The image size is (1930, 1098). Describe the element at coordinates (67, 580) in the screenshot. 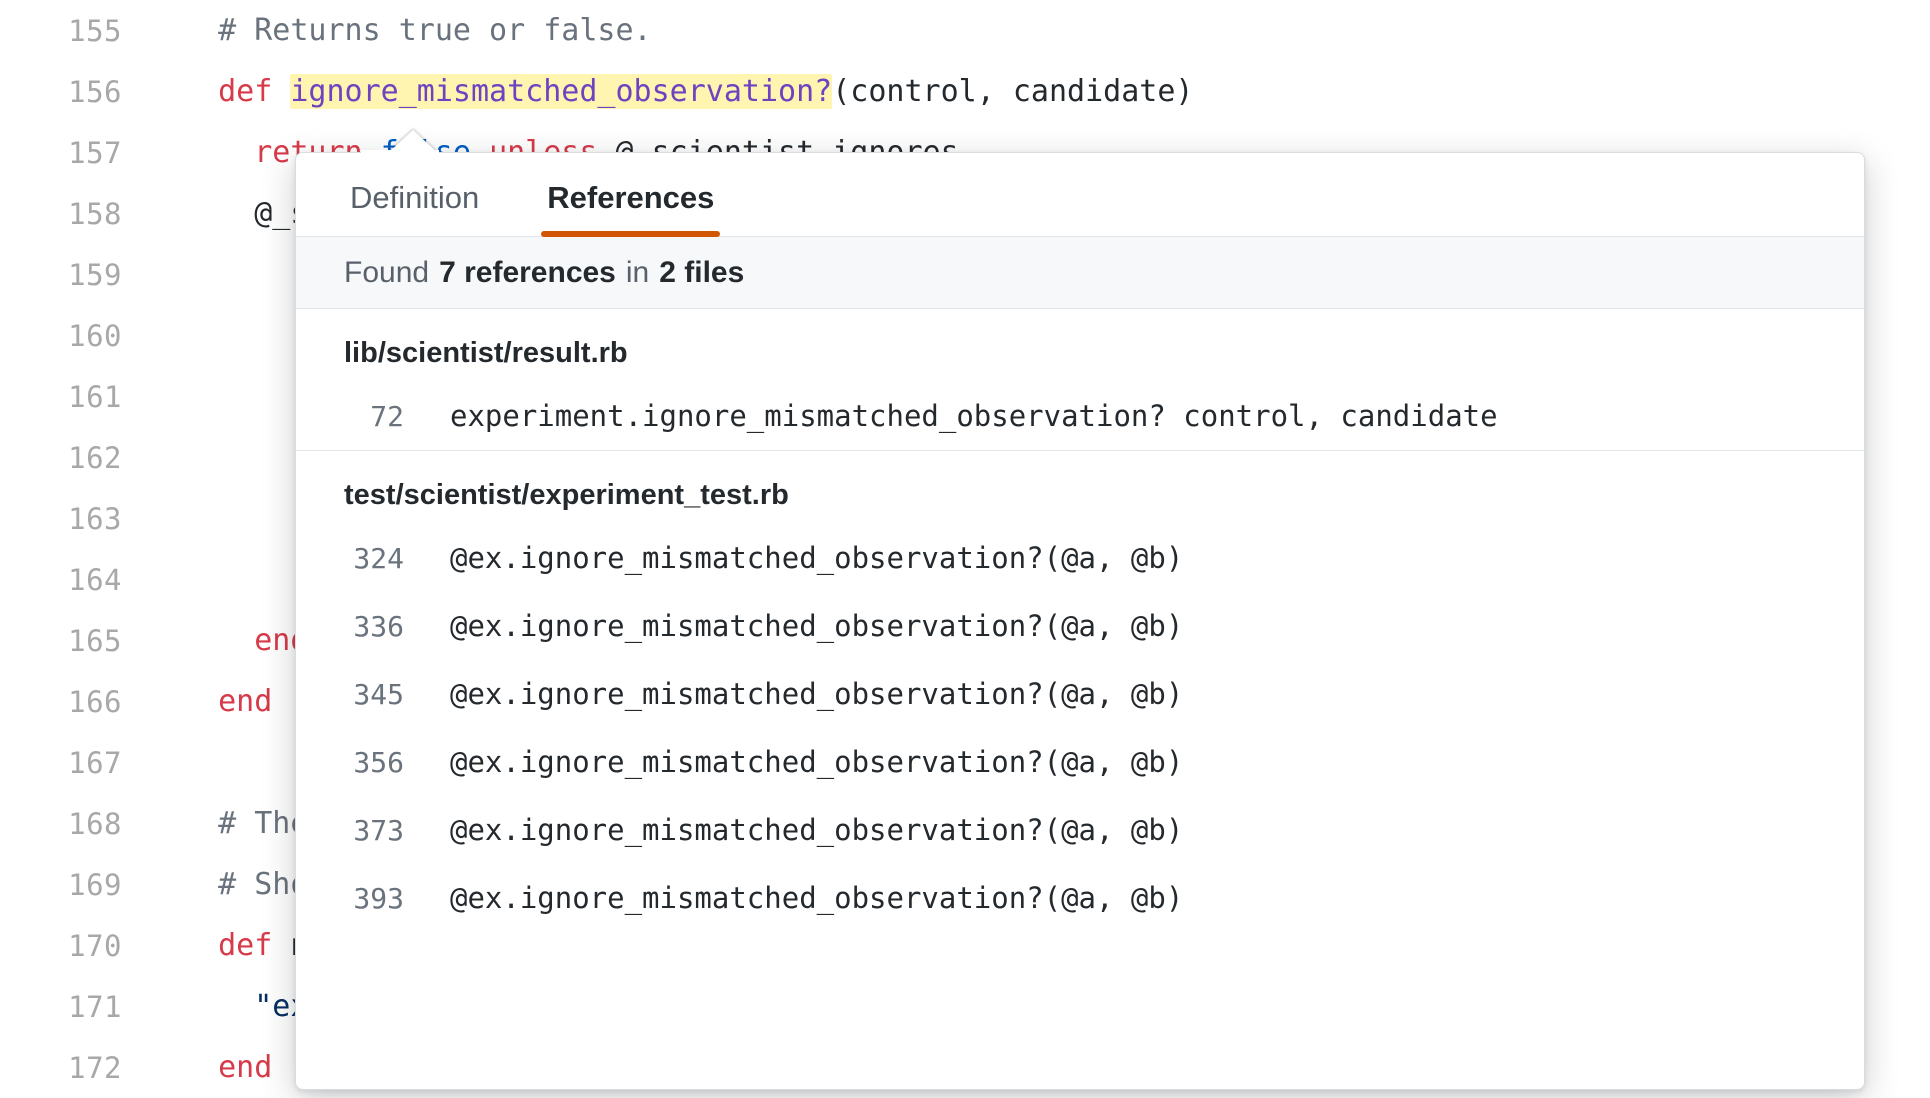

I see `line-number: 164` at that location.